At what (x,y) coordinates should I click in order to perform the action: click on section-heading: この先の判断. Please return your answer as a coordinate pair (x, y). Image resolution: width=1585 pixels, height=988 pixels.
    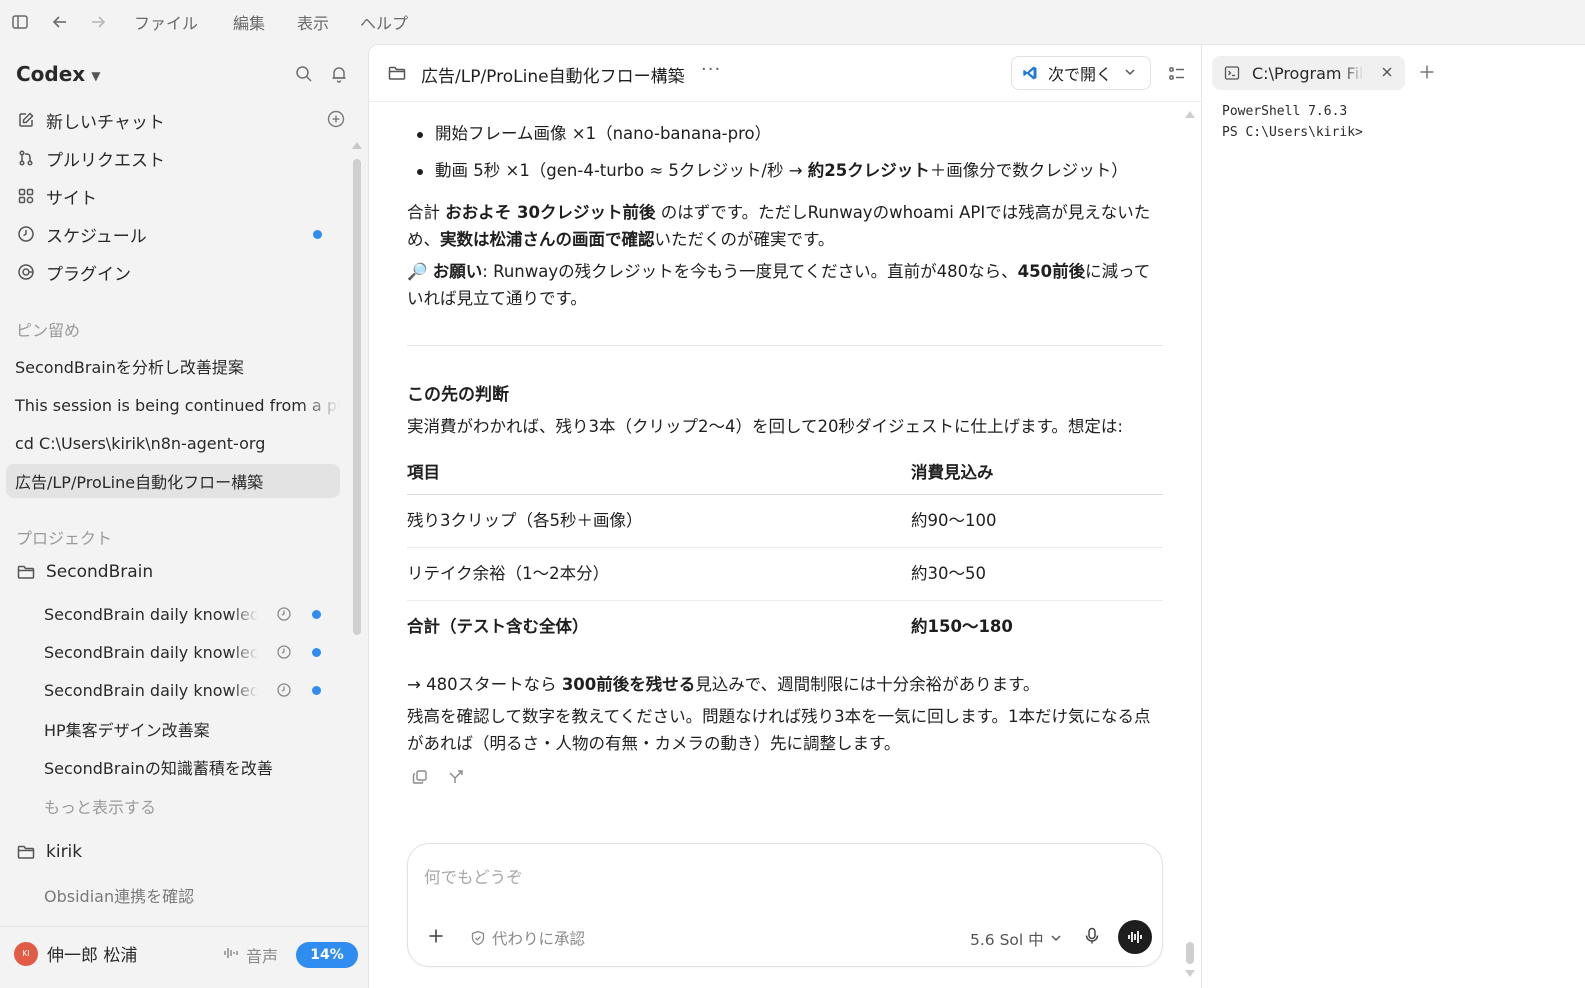
    Looking at the image, I should click on (458, 395).